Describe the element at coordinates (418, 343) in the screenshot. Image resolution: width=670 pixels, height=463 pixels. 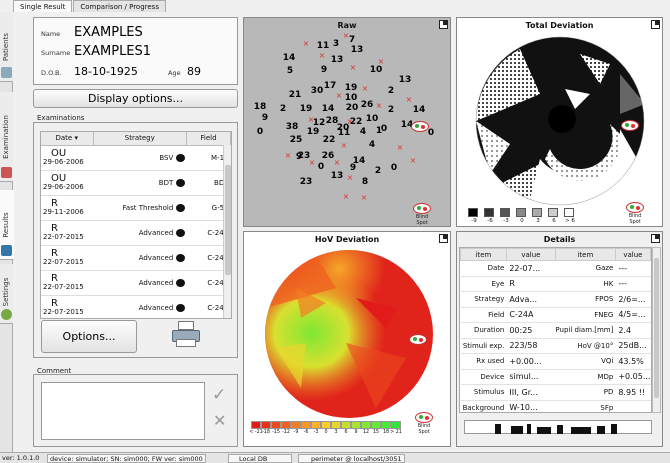
I see `hov-blind-spot-marker` at that location.